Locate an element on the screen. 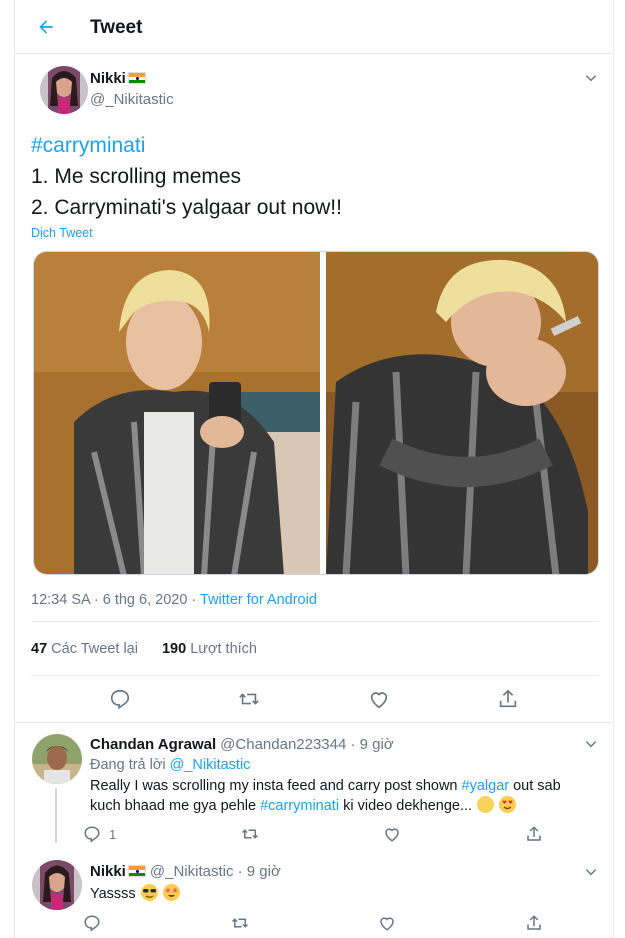 The image size is (625, 938). tweet-stats: 47 Các Tweet lại 190 Lượt thích is located at coordinates (154, 649).